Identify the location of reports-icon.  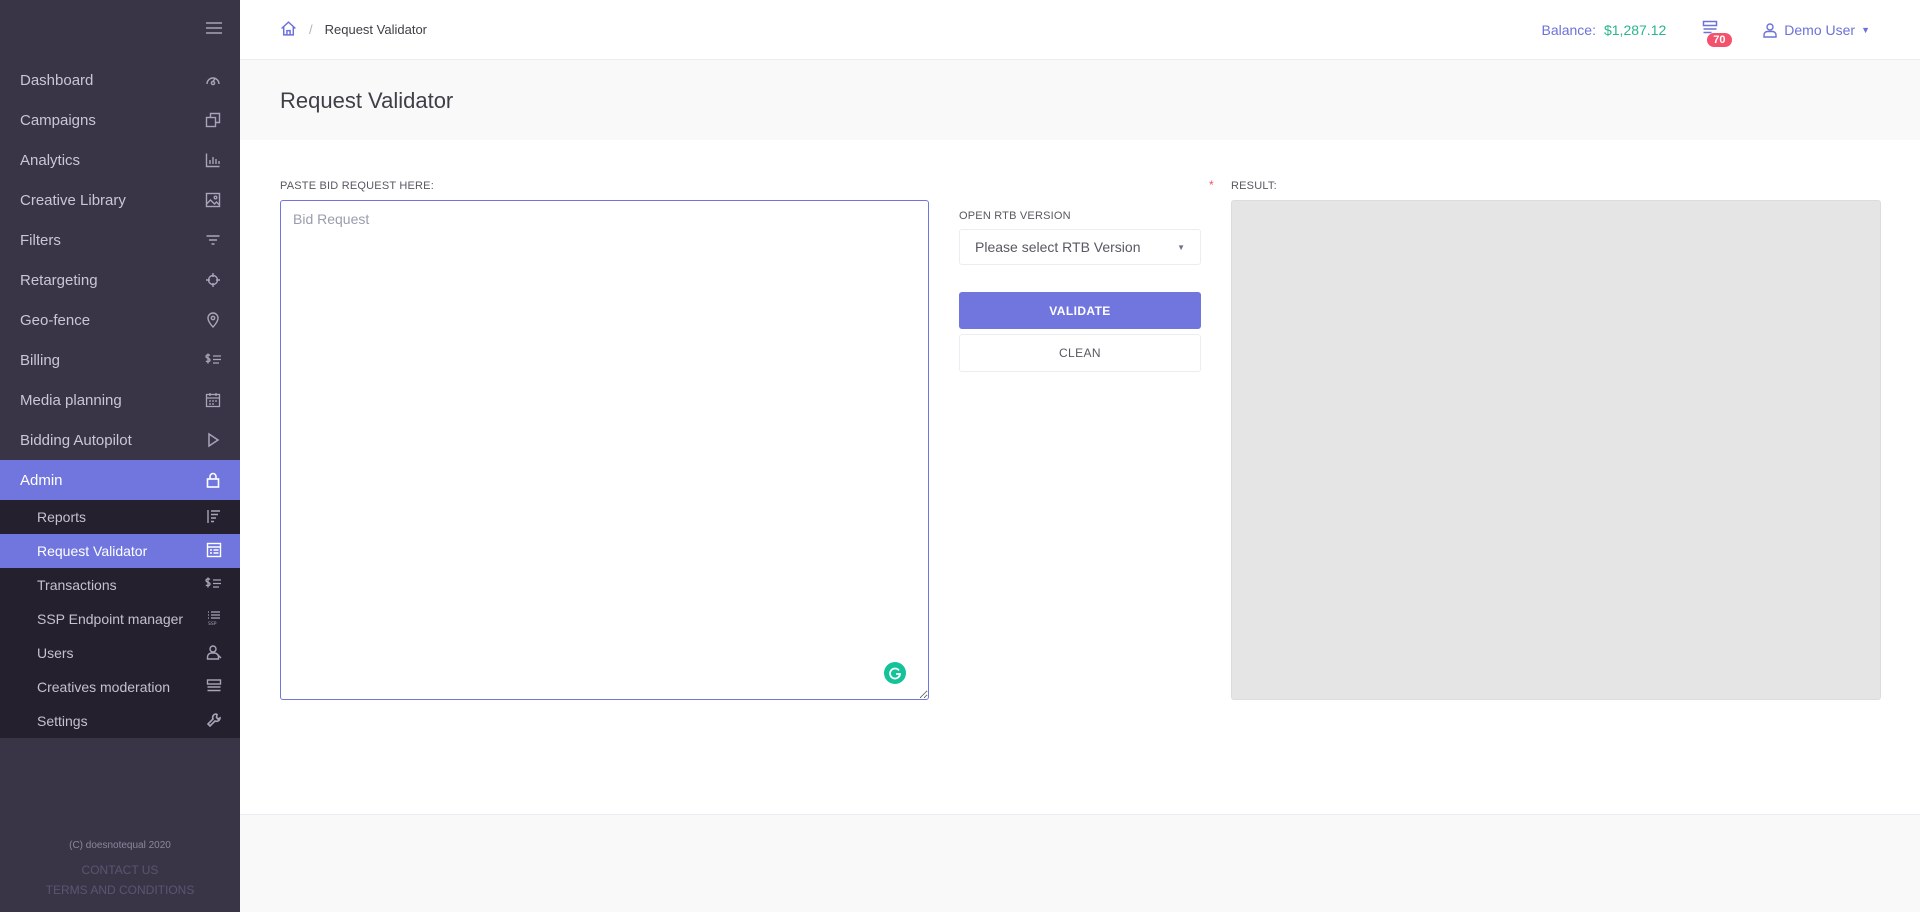
(214, 517).